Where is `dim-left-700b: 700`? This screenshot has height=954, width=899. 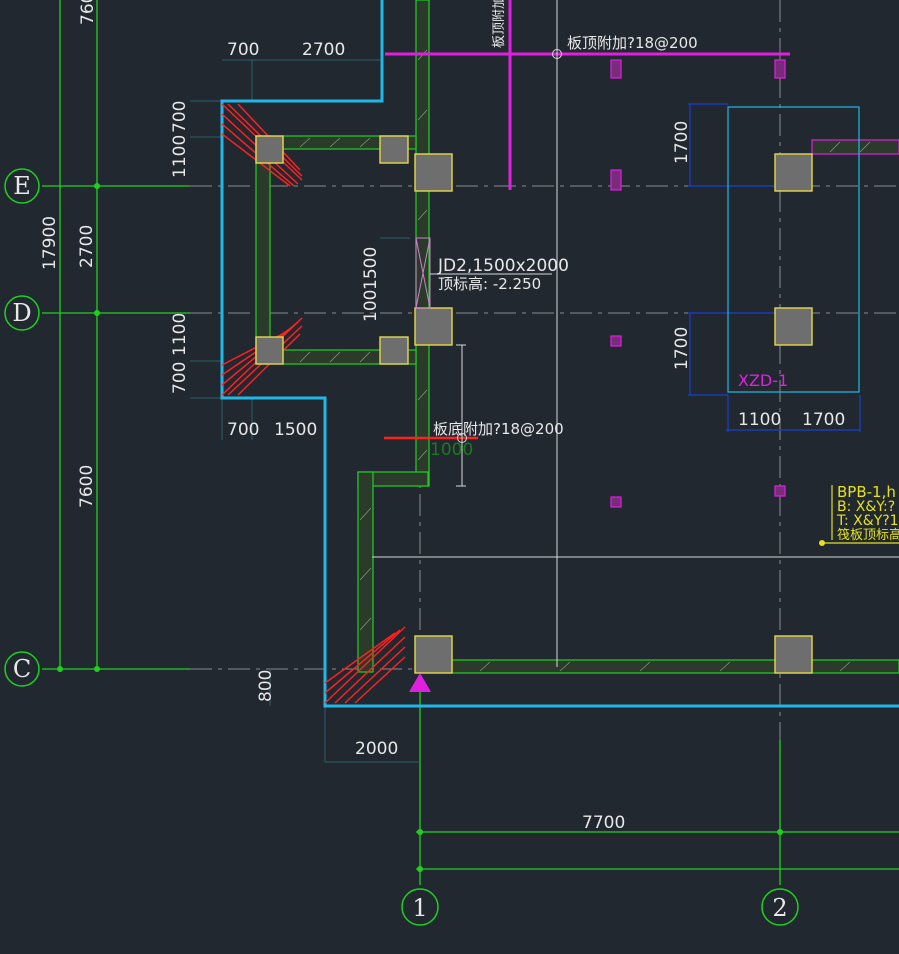 dim-left-700b: 700 is located at coordinates (180, 378).